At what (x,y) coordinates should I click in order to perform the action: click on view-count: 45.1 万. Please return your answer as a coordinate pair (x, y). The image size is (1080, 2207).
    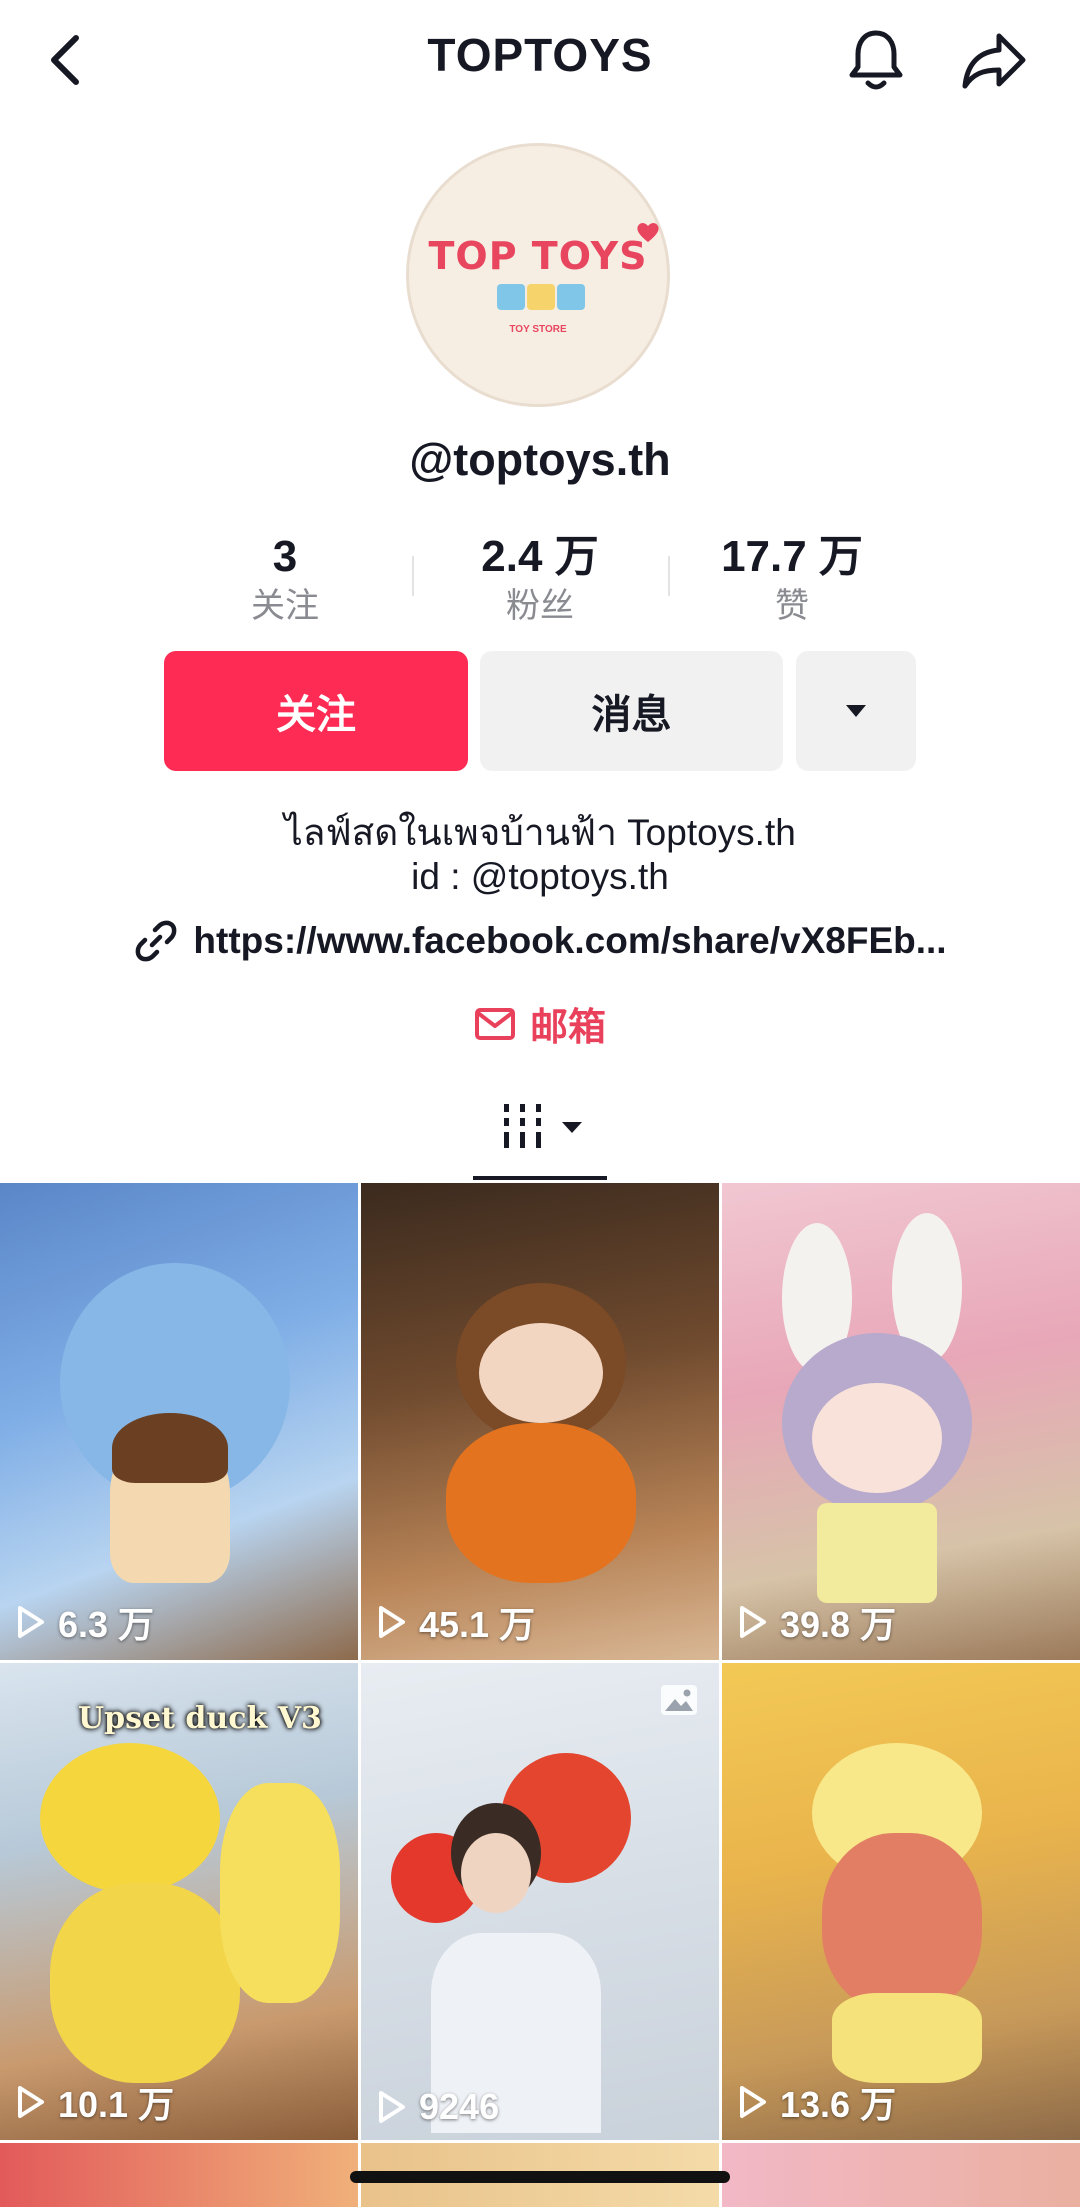
    Looking at the image, I should click on (456, 1622).